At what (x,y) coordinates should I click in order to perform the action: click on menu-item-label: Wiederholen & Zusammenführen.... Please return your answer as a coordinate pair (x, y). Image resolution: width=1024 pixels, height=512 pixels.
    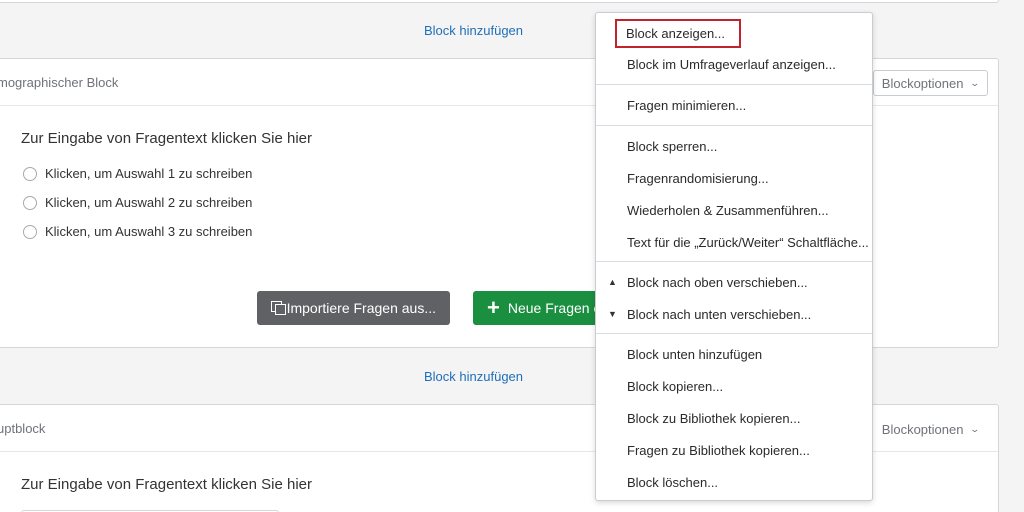
    Looking at the image, I should click on (728, 210).